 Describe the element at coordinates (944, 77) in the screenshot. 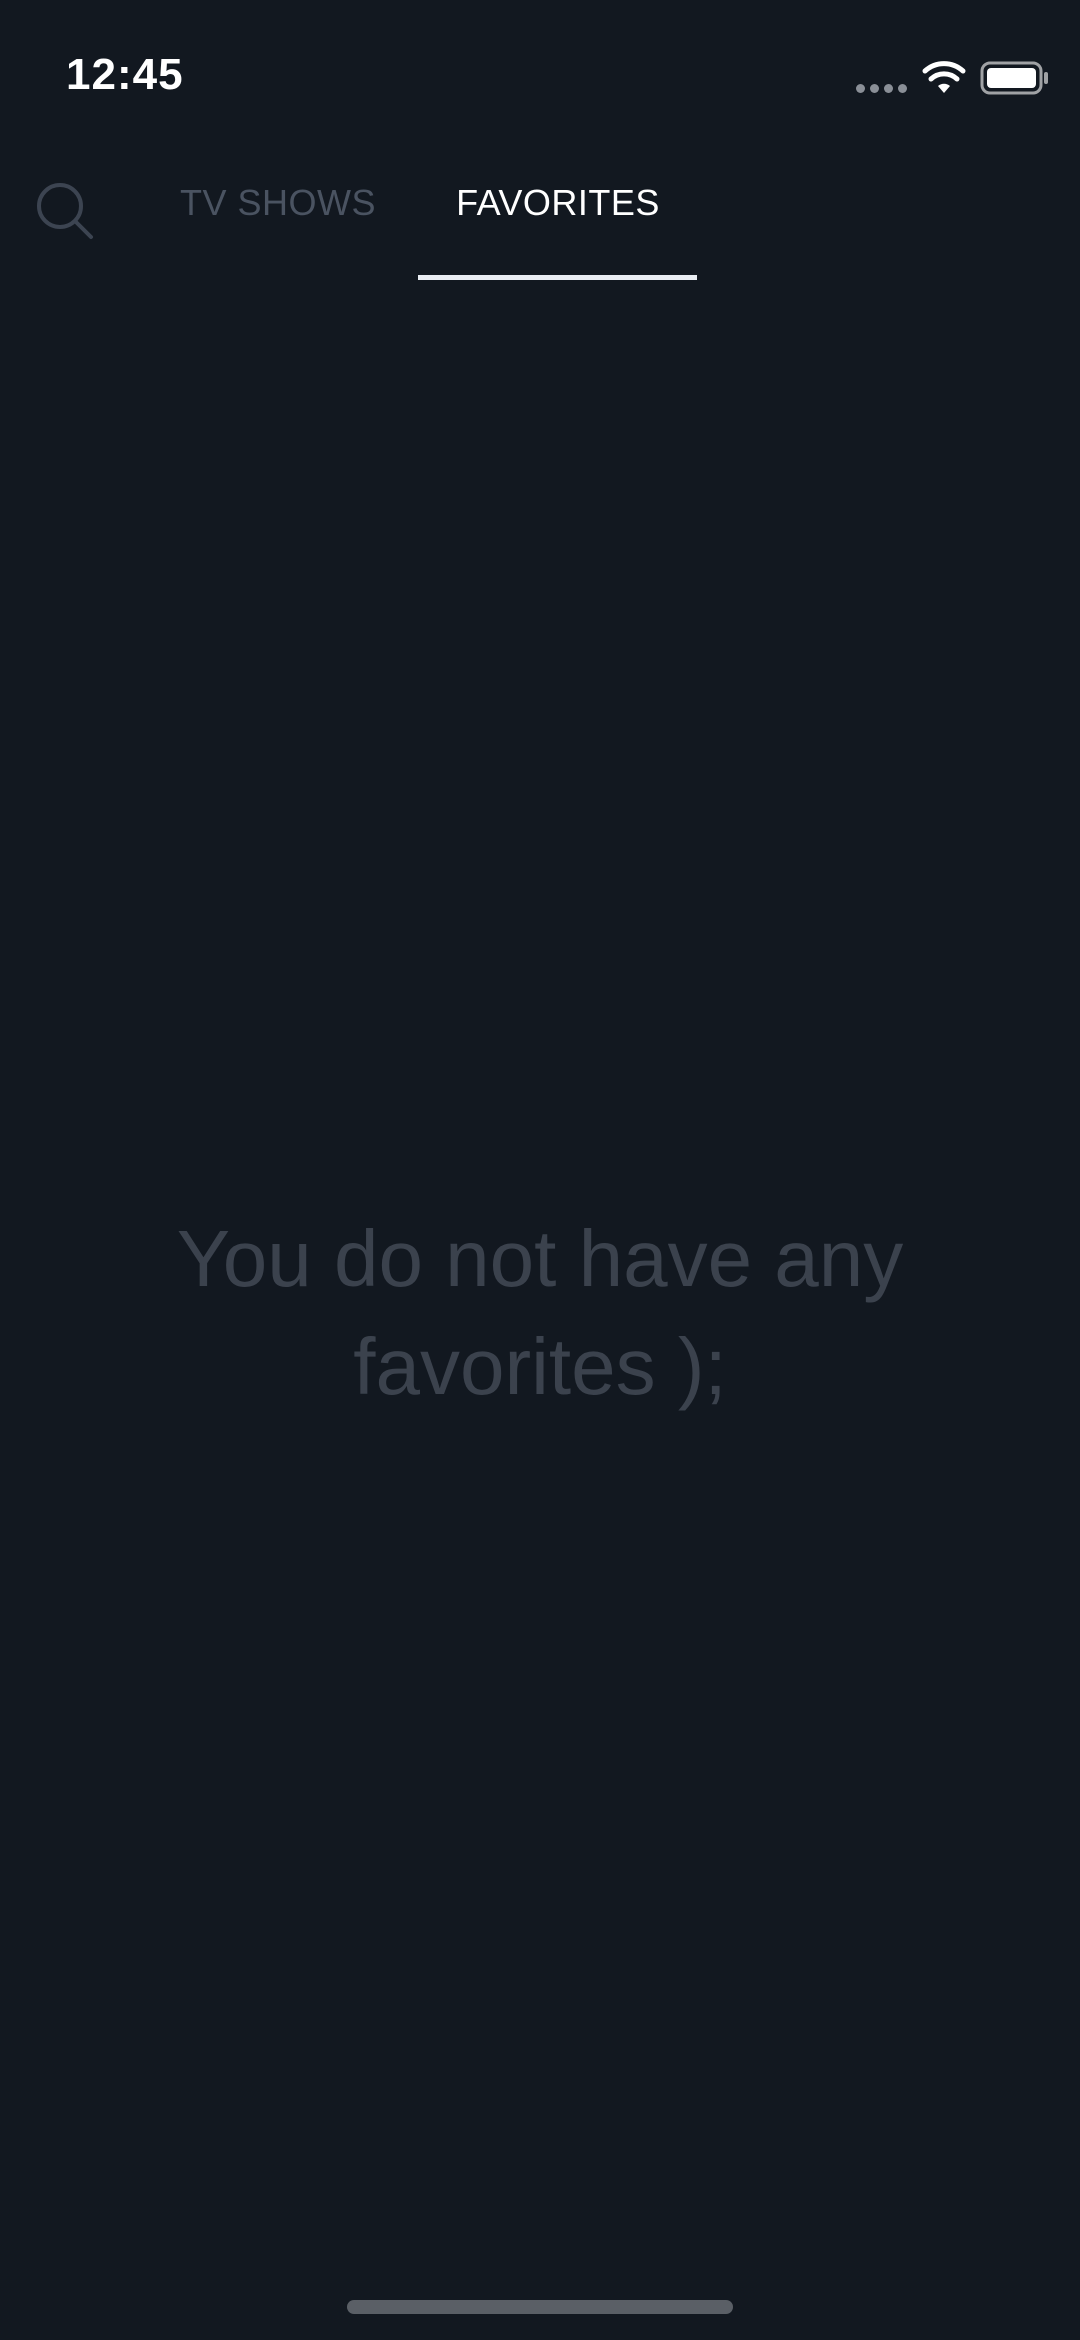

I see `wifi-icon` at that location.